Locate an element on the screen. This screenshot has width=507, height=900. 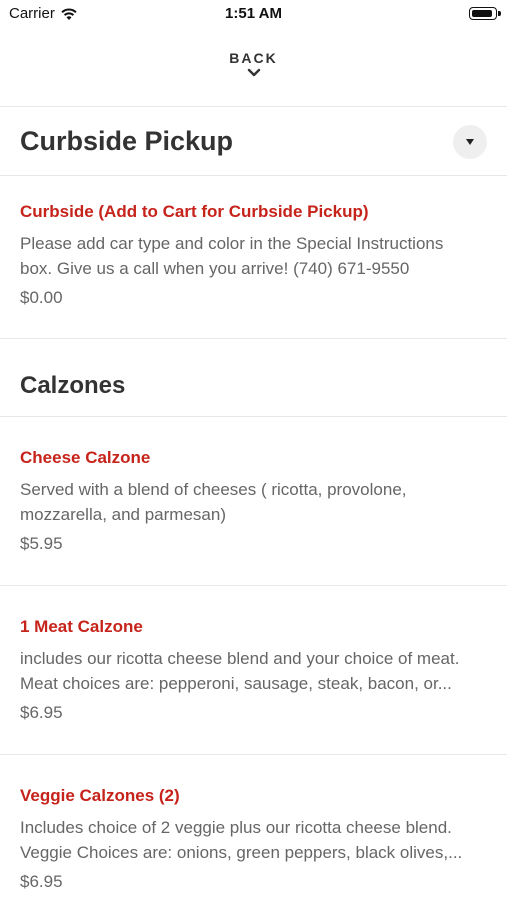
status-time: 1:51 AM is located at coordinates (253, 13).